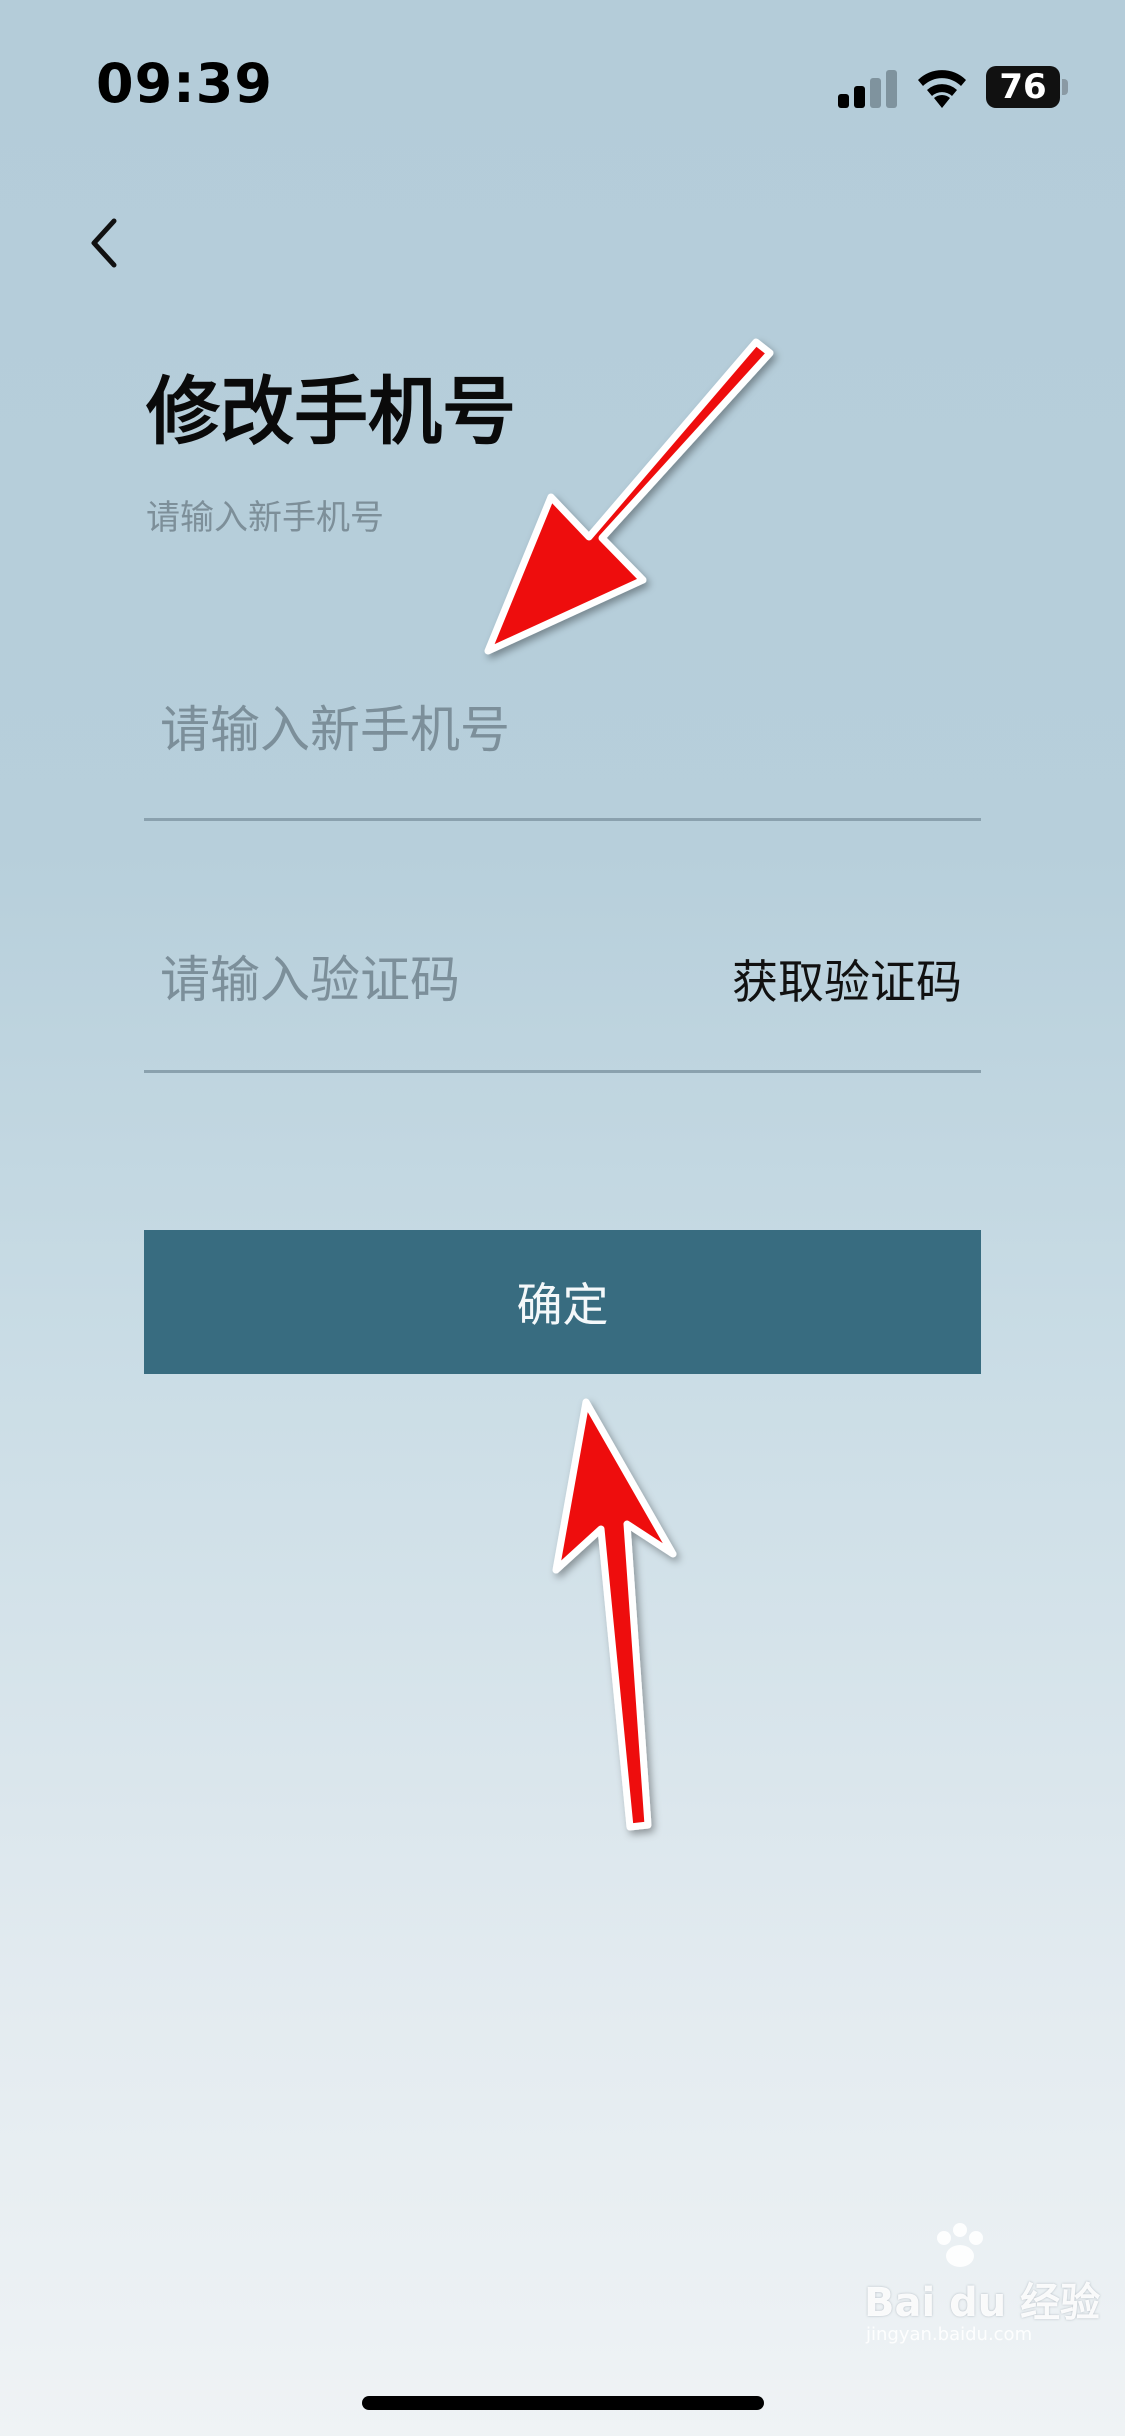 This screenshot has width=1125, height=2436. Describe the element at coordinates (265, 518) in the screenshot. I see `page-subtitle: 请输入新手机号` at that location.